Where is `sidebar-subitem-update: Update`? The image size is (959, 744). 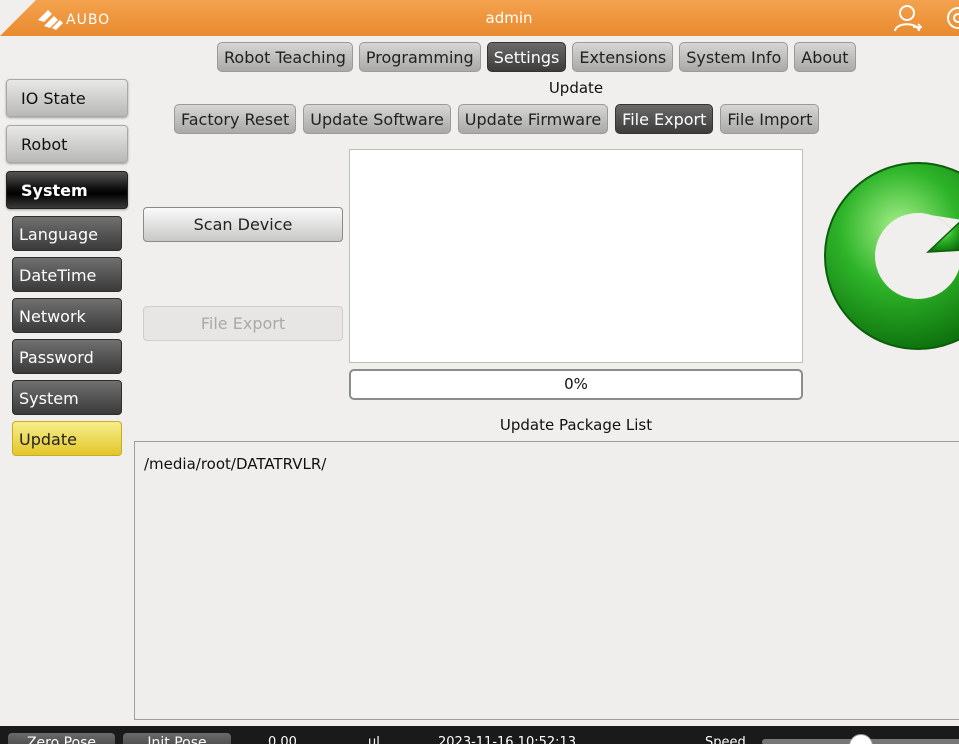
sidebar-subitem-update: Update is located at coordinates (67, 438).